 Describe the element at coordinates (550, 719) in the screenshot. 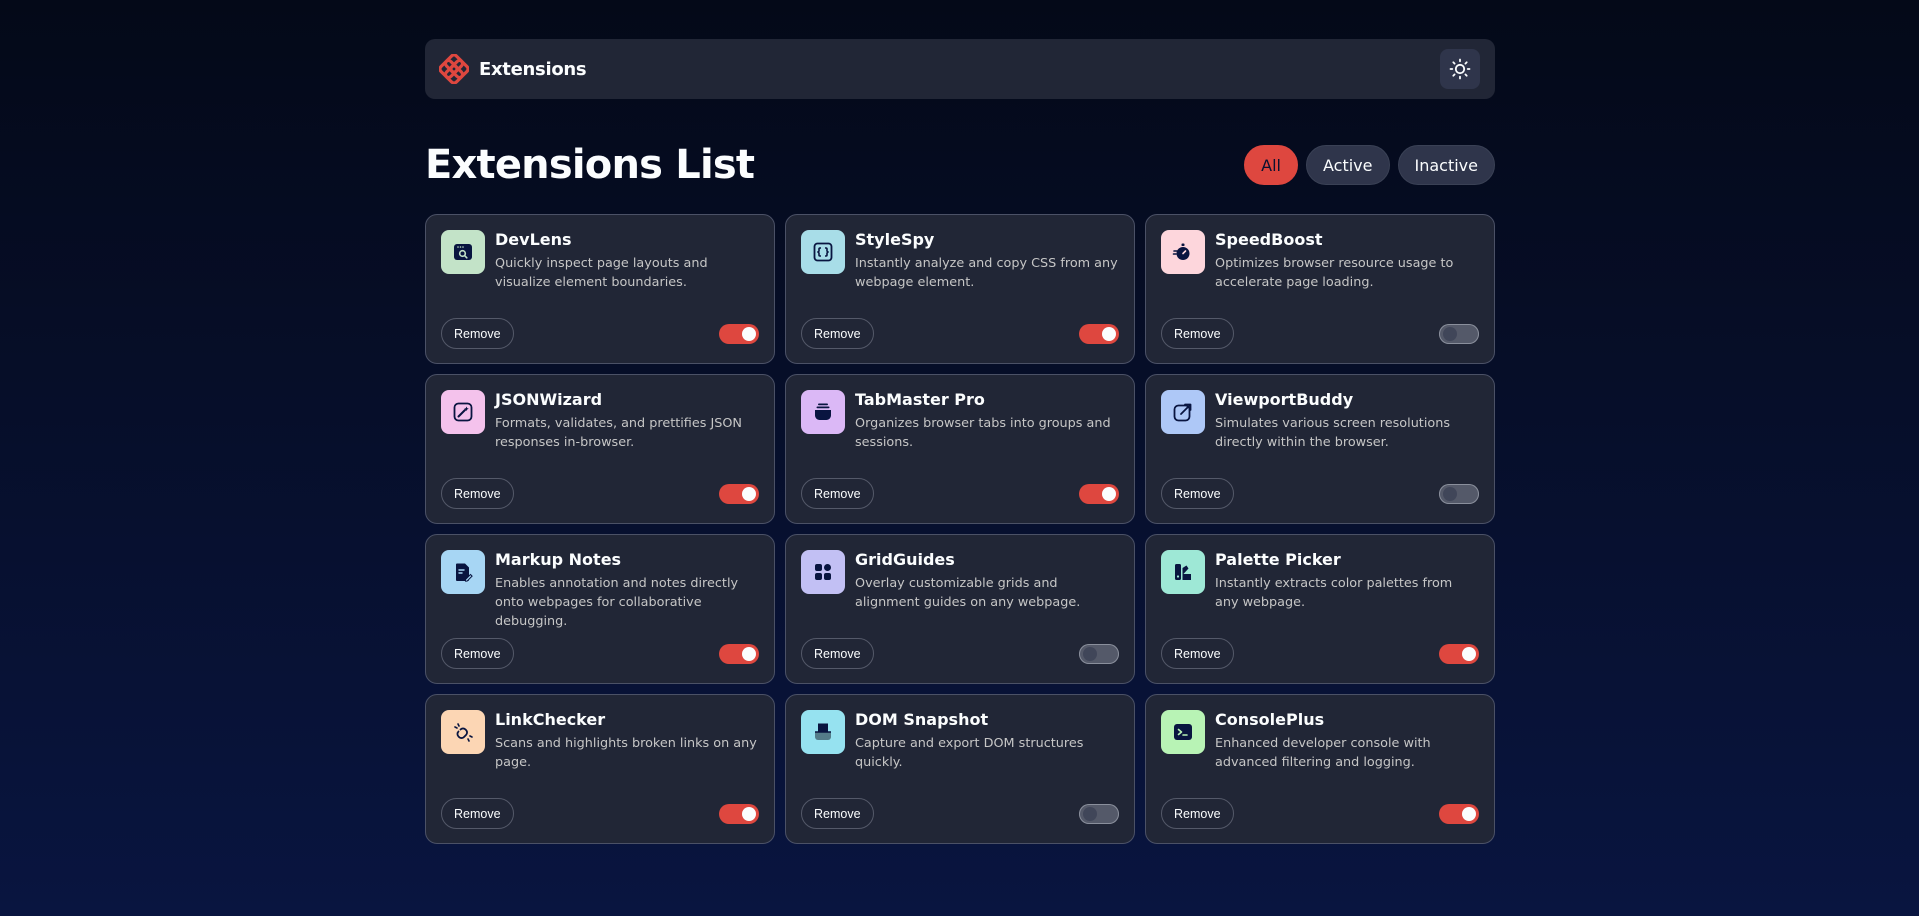

I see `extension-name: LinkChecker` at that location.